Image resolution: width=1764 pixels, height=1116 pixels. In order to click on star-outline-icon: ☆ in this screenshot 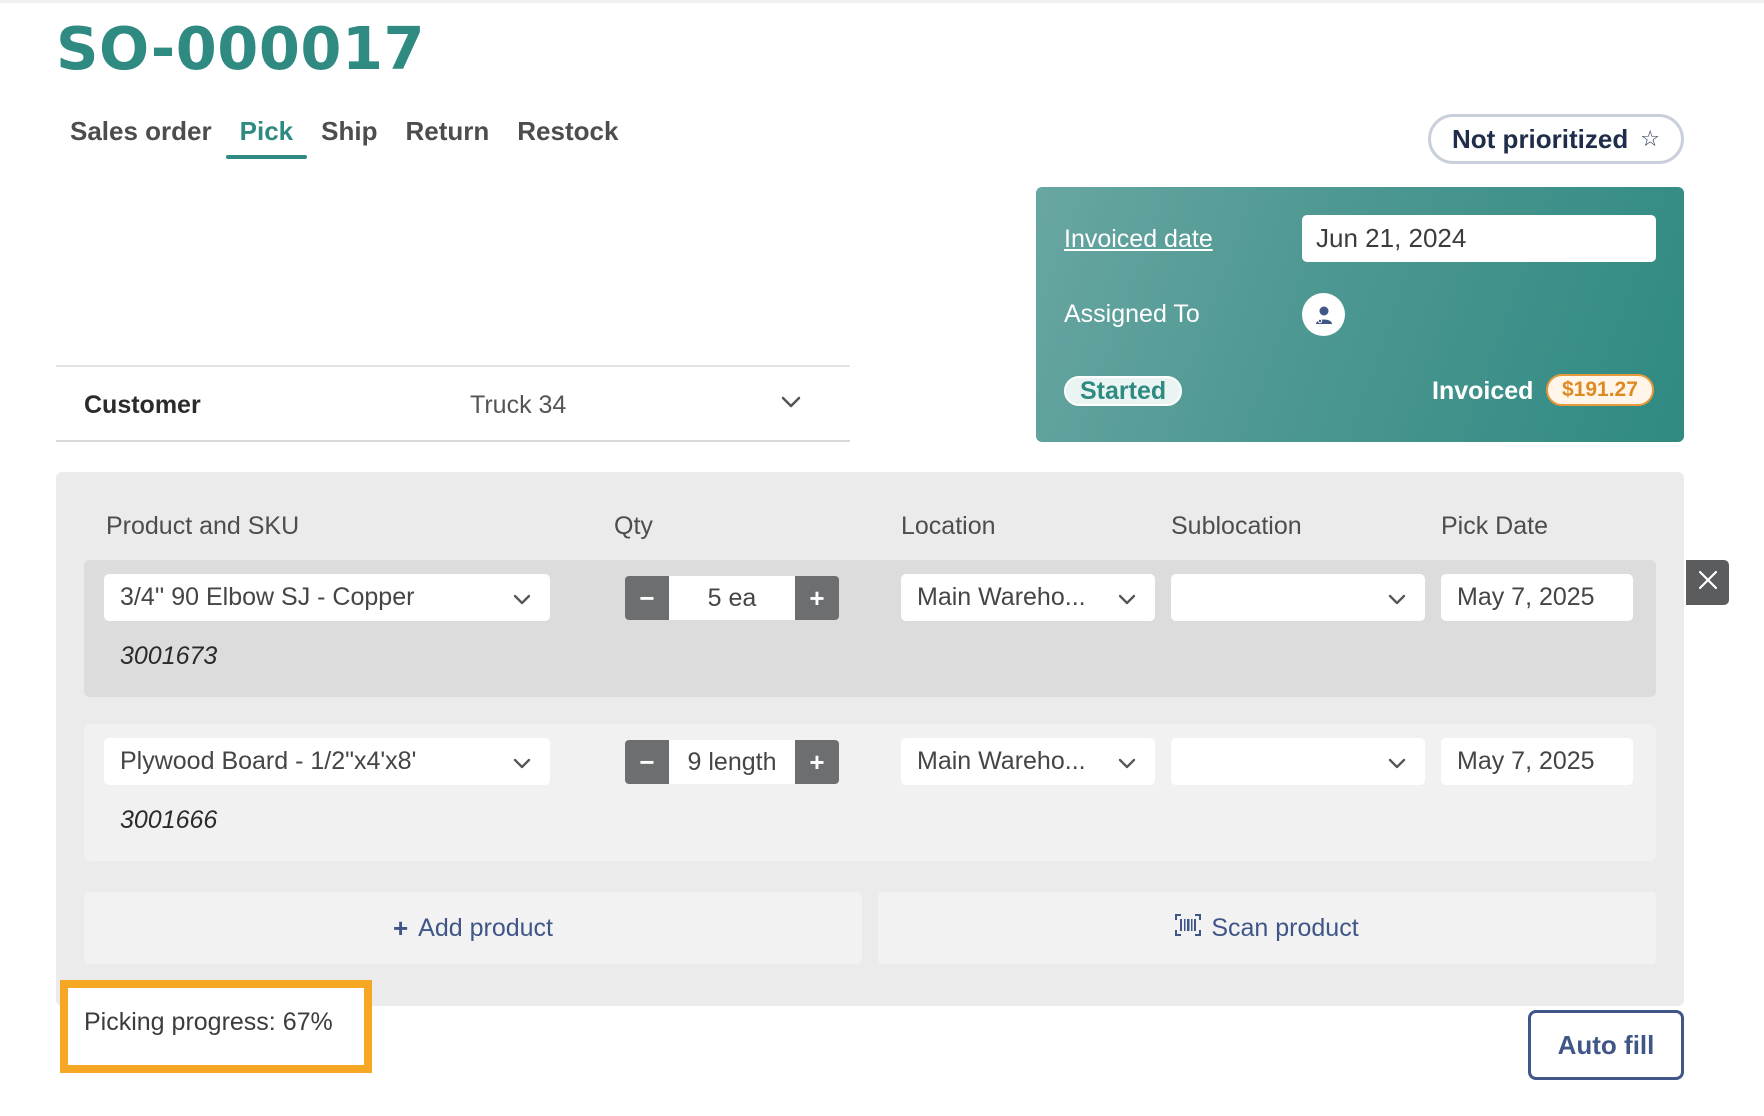, I will do `click(1650, 138)`.